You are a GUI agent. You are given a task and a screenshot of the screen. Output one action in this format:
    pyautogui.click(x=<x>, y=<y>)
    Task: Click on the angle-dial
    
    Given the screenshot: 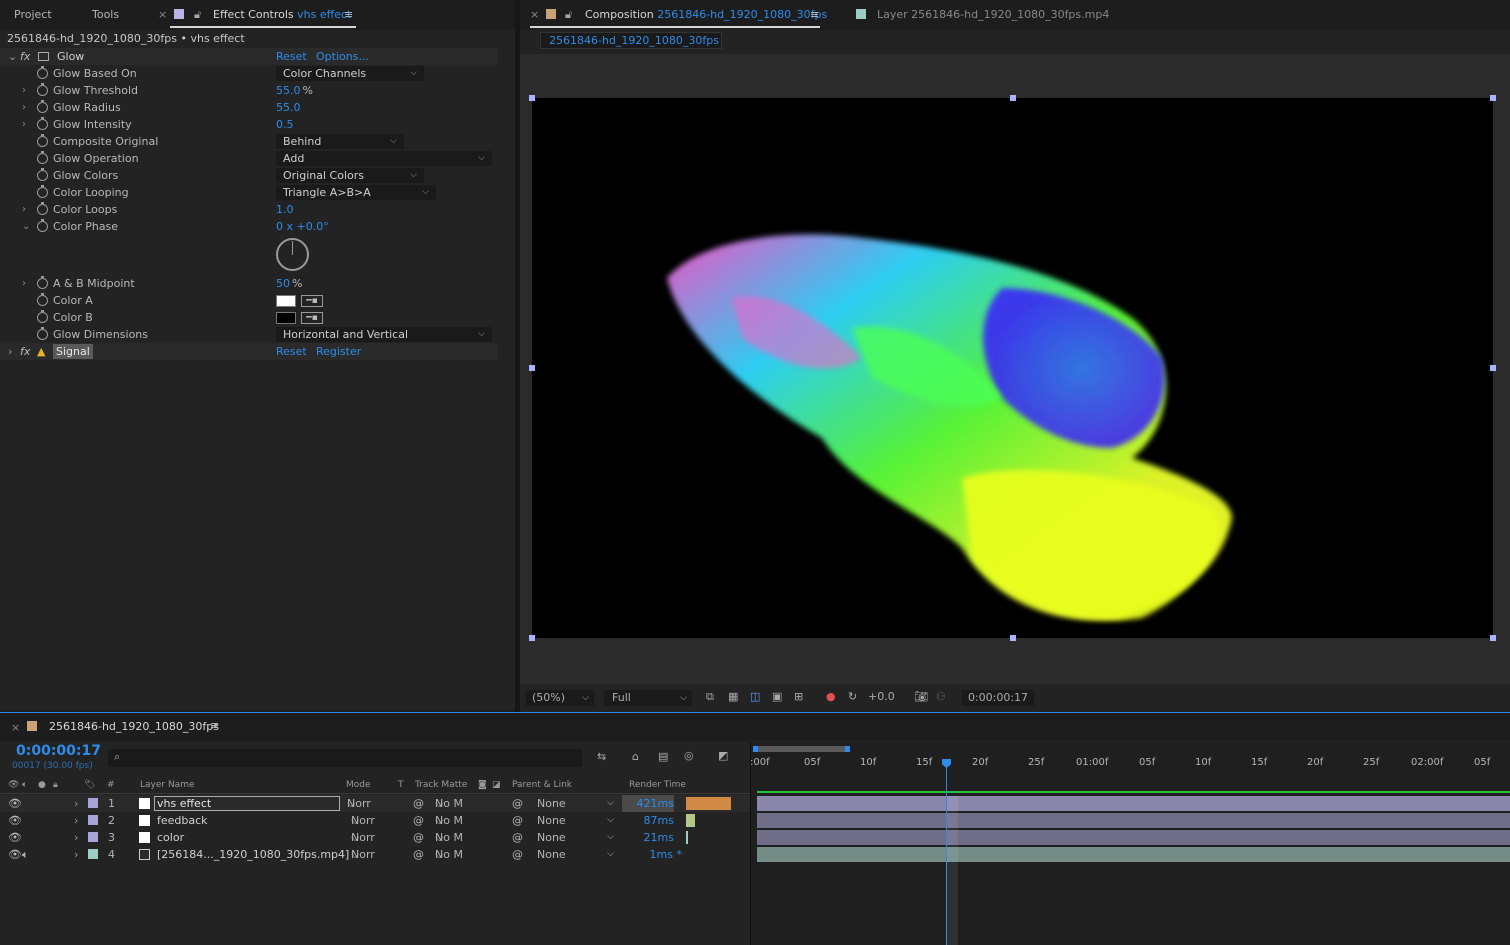 What is the action you would take?
    pyautogui.click(x=292, y=254)
    